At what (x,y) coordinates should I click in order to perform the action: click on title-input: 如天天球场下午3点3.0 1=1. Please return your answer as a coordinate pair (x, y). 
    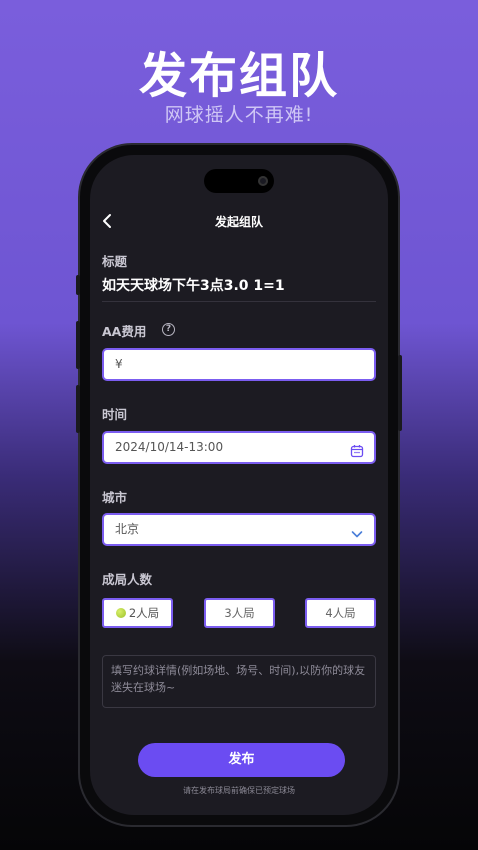
    Looking at the image, I should click on (193, 285).